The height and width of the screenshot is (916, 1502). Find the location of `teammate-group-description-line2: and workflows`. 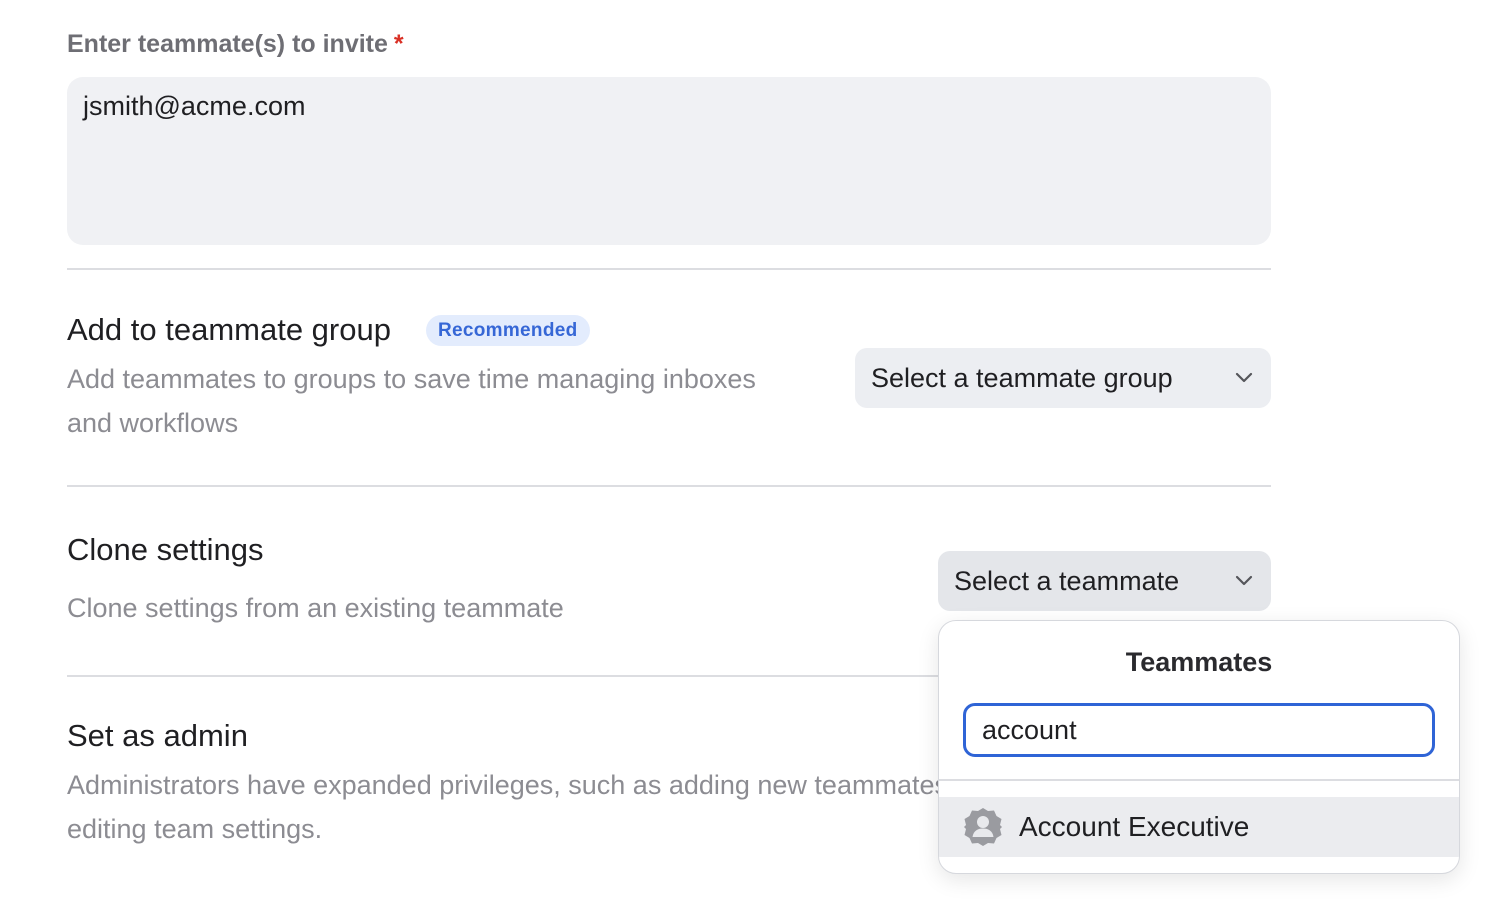

teammate-group-description-line2: and workflows is located at coordinates (153, 423).